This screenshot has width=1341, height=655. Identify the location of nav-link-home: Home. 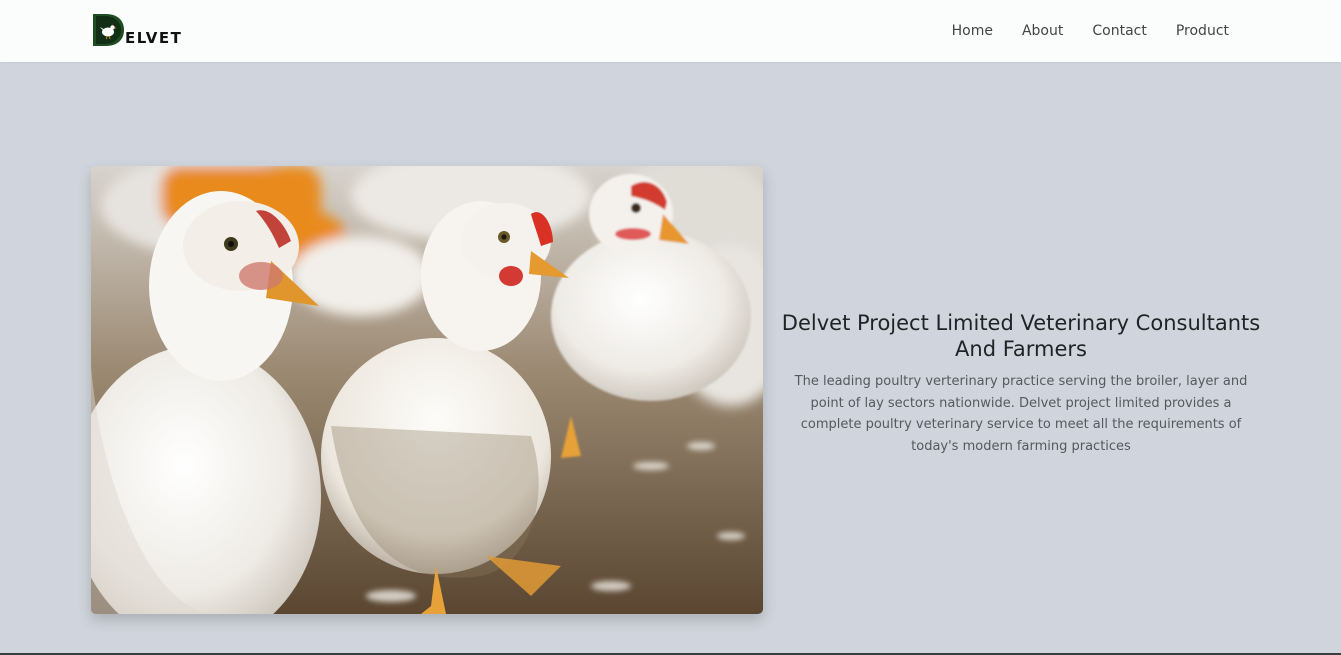
(972, 31).